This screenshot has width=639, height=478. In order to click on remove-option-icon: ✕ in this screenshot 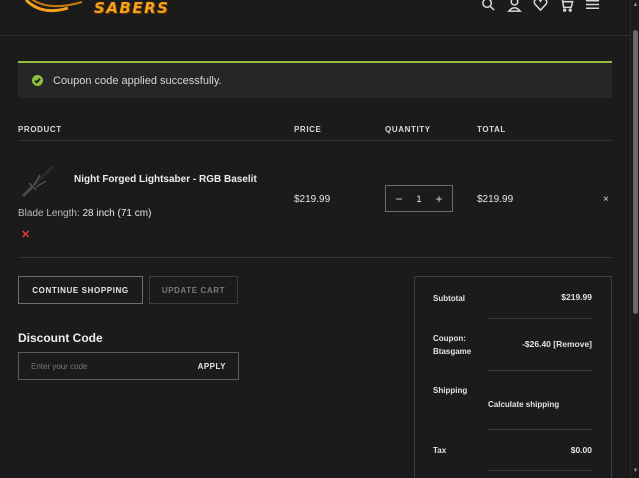, I will do `click(25, 234)`.